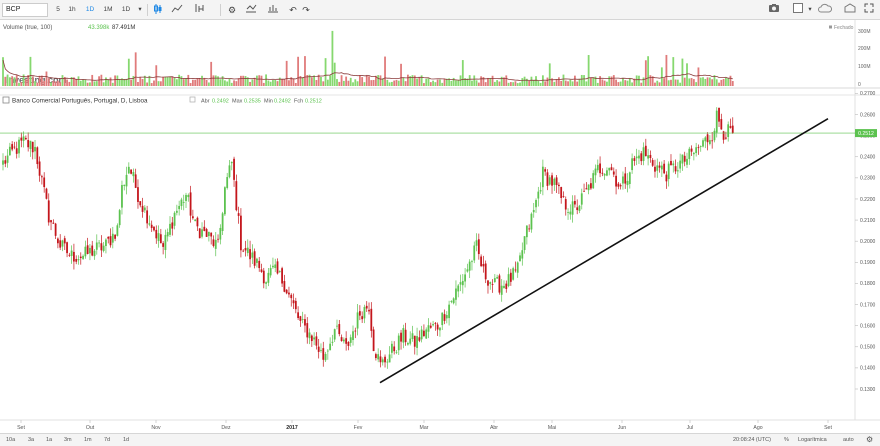 This screenshot has height=446, width=880. Describe the element at coordinates (798, 10) in the screenshot. I see `layout-icon` at that location.